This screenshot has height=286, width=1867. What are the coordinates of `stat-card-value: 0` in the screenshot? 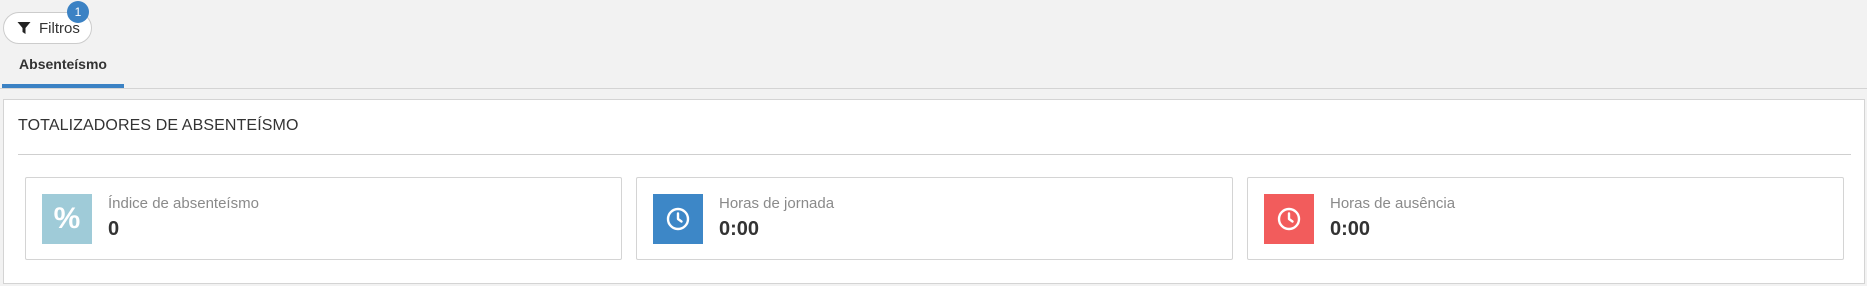 It's located at (114, 229).